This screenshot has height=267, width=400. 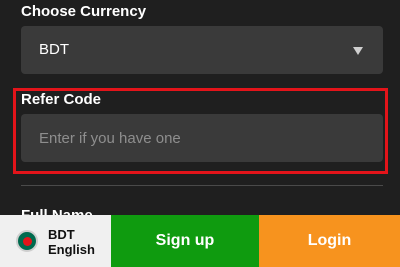 I want to click on language-currency-button: BDT English, so click(x=55, y=241).